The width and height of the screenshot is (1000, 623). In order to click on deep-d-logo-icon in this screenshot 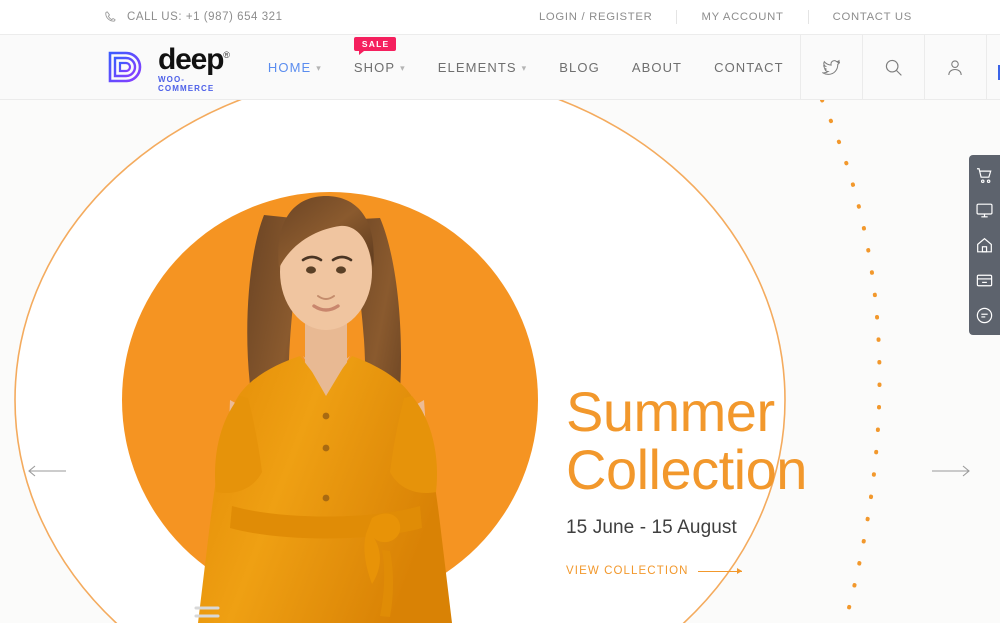, I will do `click(128, 67)`.